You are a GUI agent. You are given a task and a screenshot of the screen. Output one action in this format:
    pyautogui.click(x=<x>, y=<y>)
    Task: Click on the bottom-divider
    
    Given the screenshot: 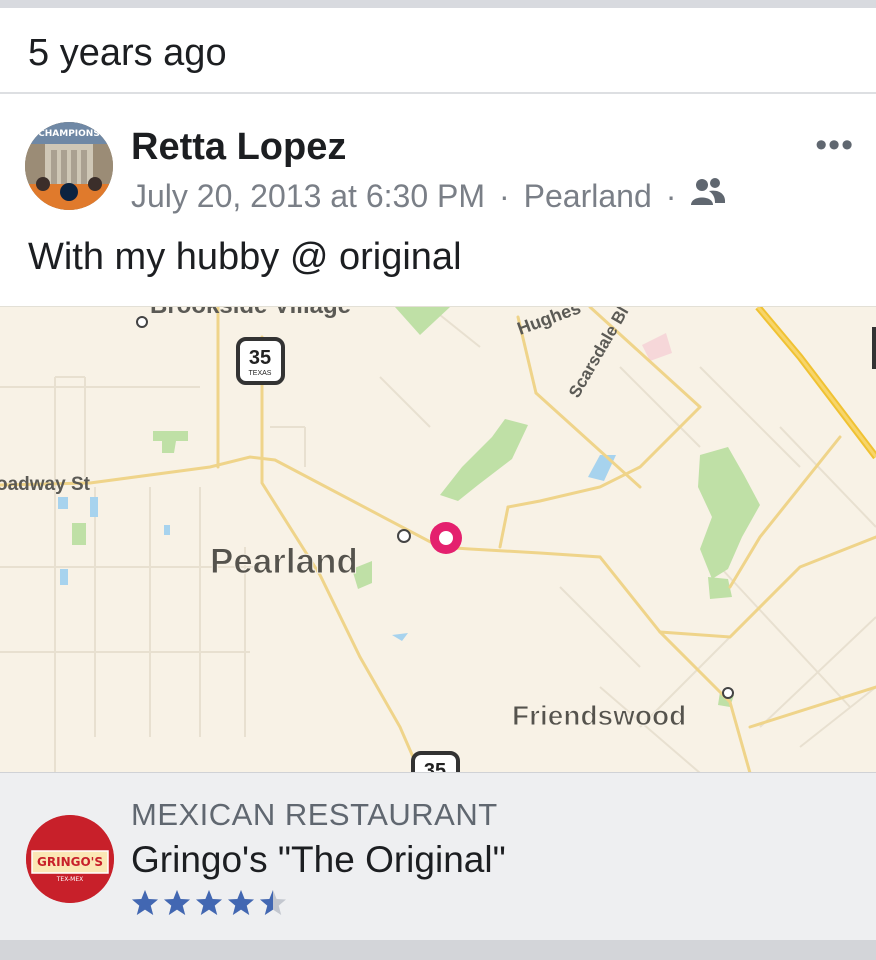 What is the action you would take?
    pyautogui.click(x=438, y=950)
    